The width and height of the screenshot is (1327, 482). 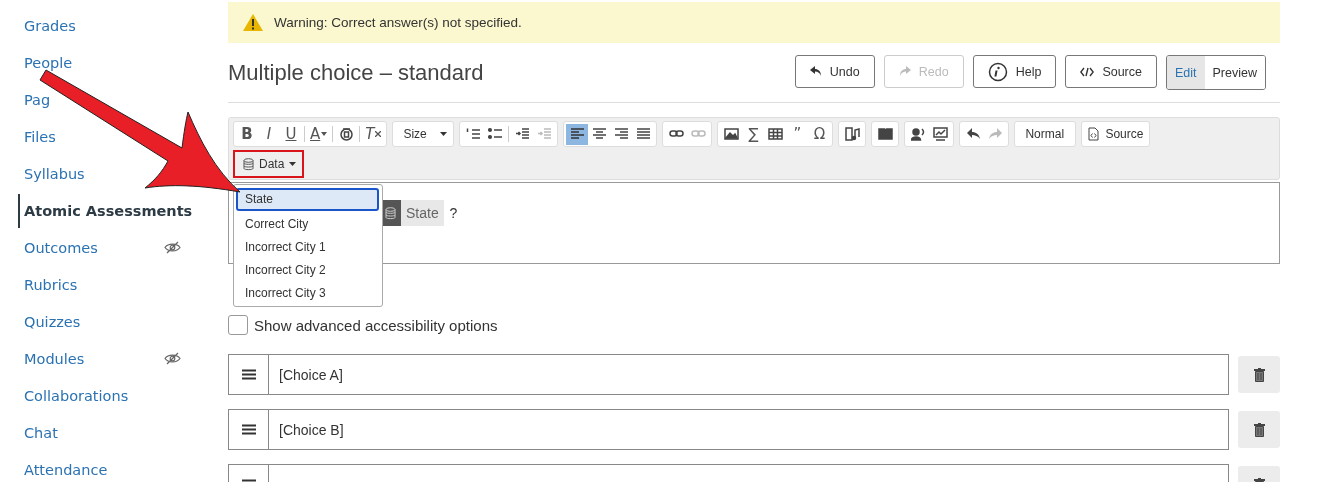 What do you see at coordinates (997, 71) in the screenshot?
I see `info-icon` at bounding box center [997, 71].